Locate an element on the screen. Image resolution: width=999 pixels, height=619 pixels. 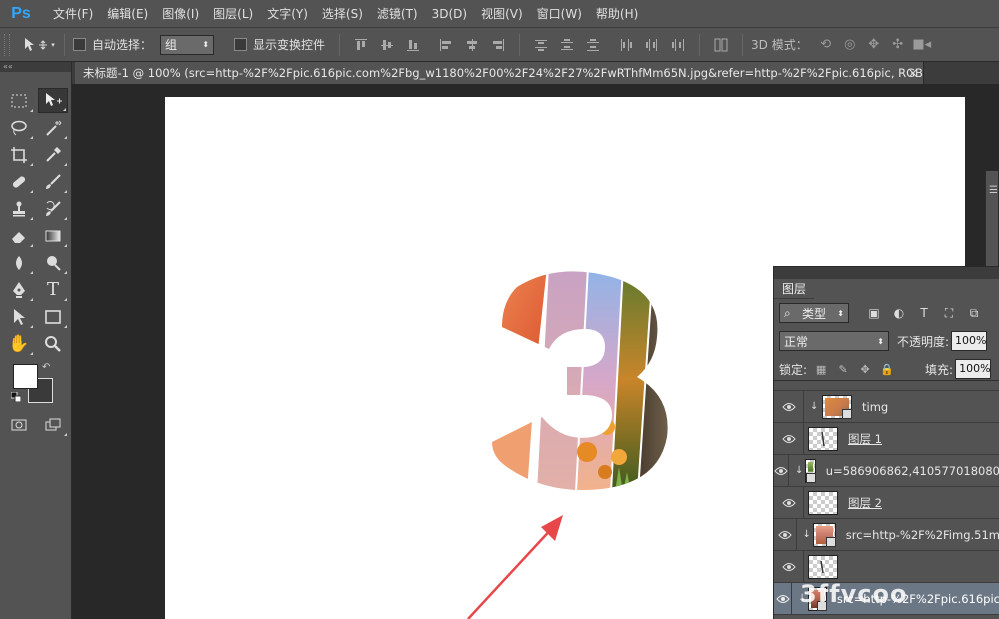
fill-input: 100% is located at coordinates (973, 369).